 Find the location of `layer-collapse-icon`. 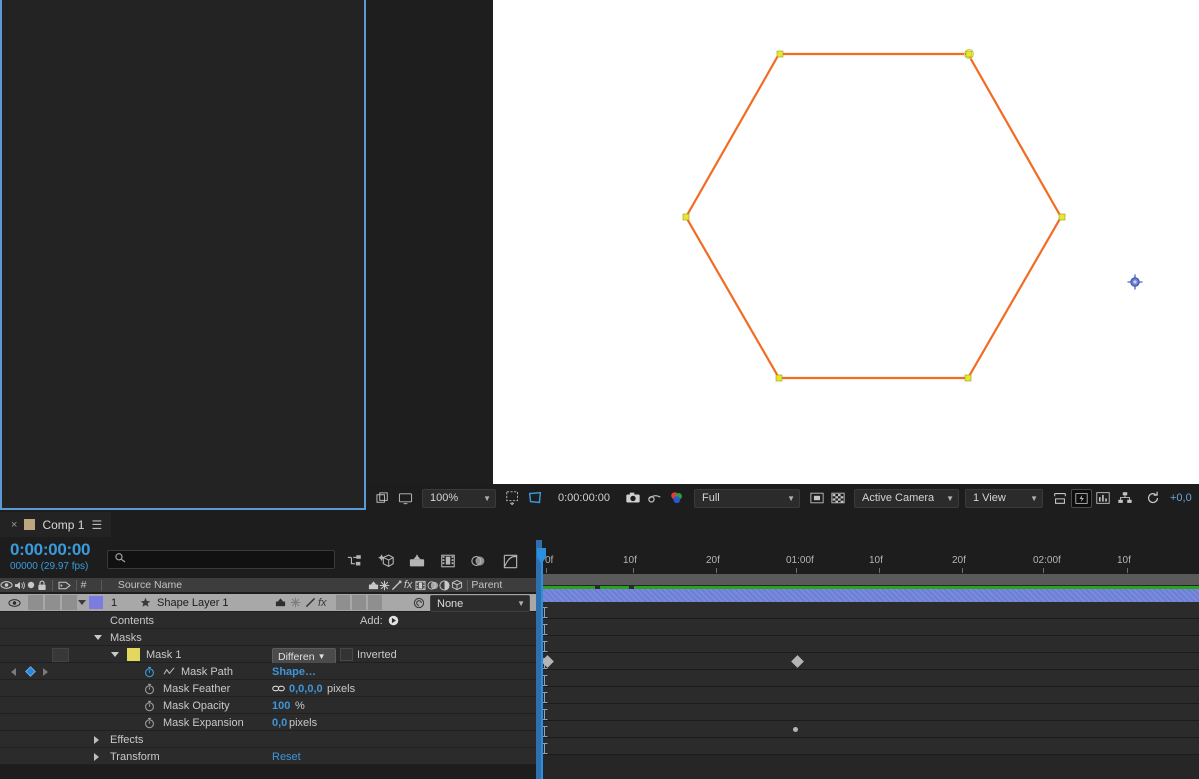

layer-collapse-icon is located at coordinates (295, 602).